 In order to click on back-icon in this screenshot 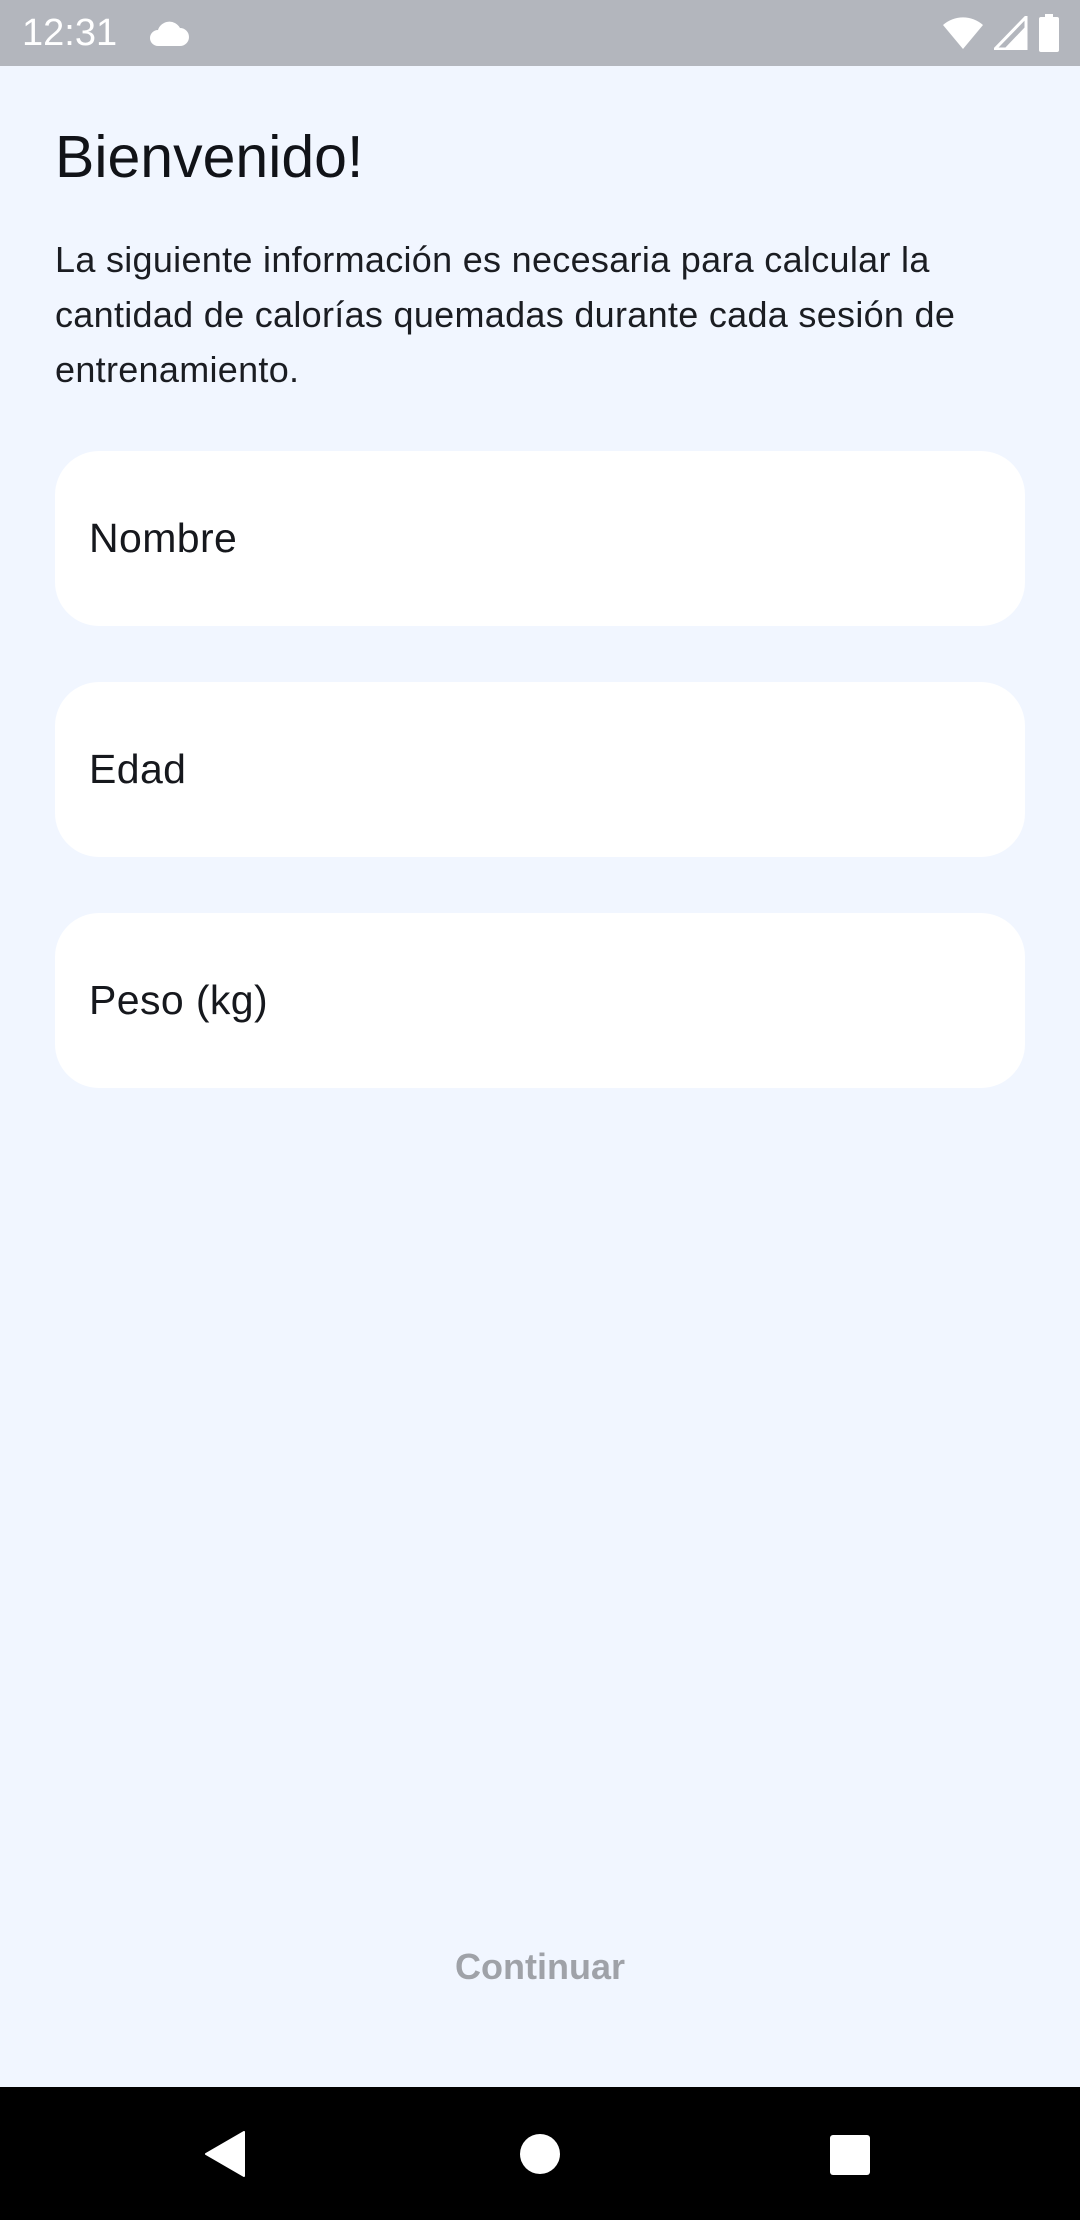, I will do `click(225, 2154)`.